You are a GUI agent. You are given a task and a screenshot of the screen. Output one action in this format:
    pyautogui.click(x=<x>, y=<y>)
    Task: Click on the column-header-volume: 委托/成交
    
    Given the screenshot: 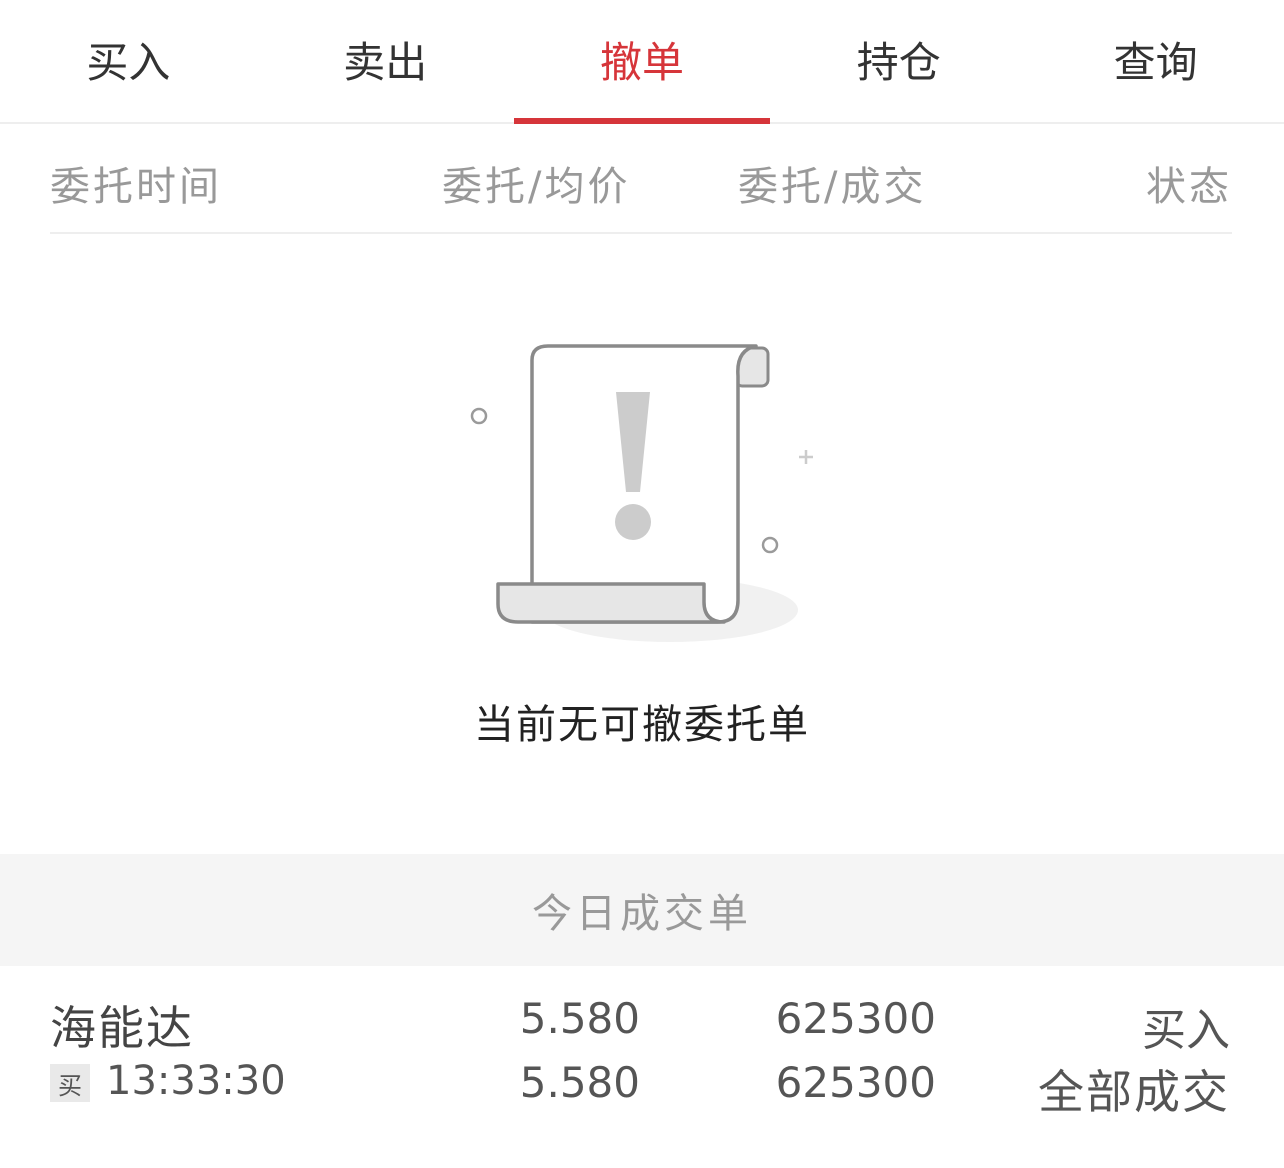 What is the action you would take?
    pyautogui.click(x=832, y=187)
    